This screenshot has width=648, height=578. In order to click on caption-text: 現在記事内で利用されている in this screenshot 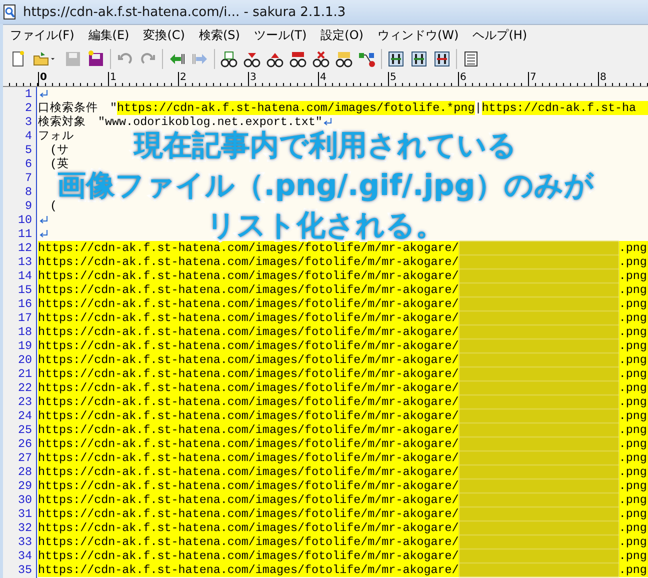, I will do `click(325, 145)`.